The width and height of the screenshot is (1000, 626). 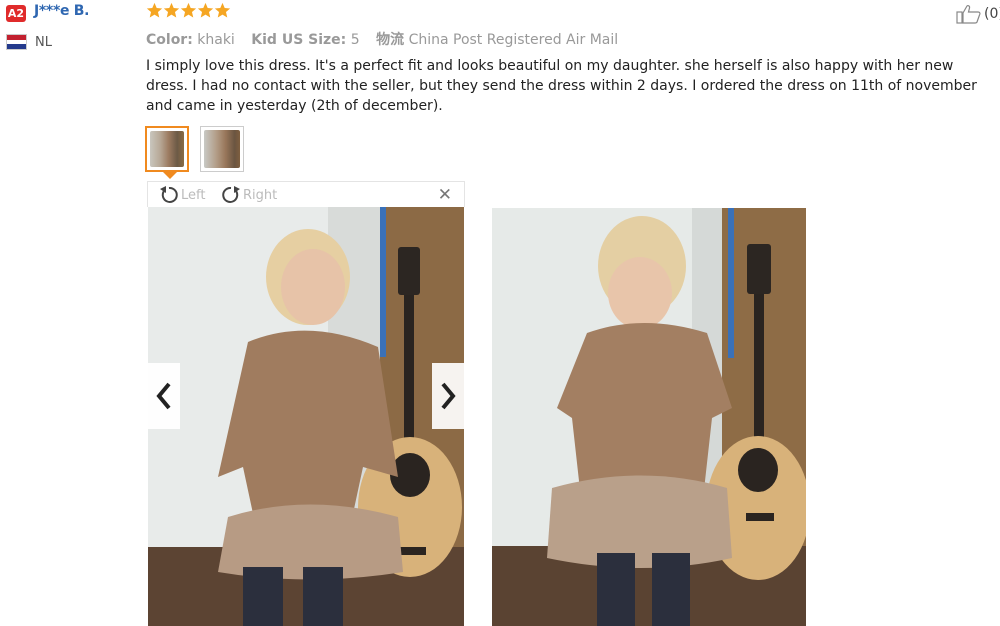 I want to click on rating-stars, so click(x=188, y=10).